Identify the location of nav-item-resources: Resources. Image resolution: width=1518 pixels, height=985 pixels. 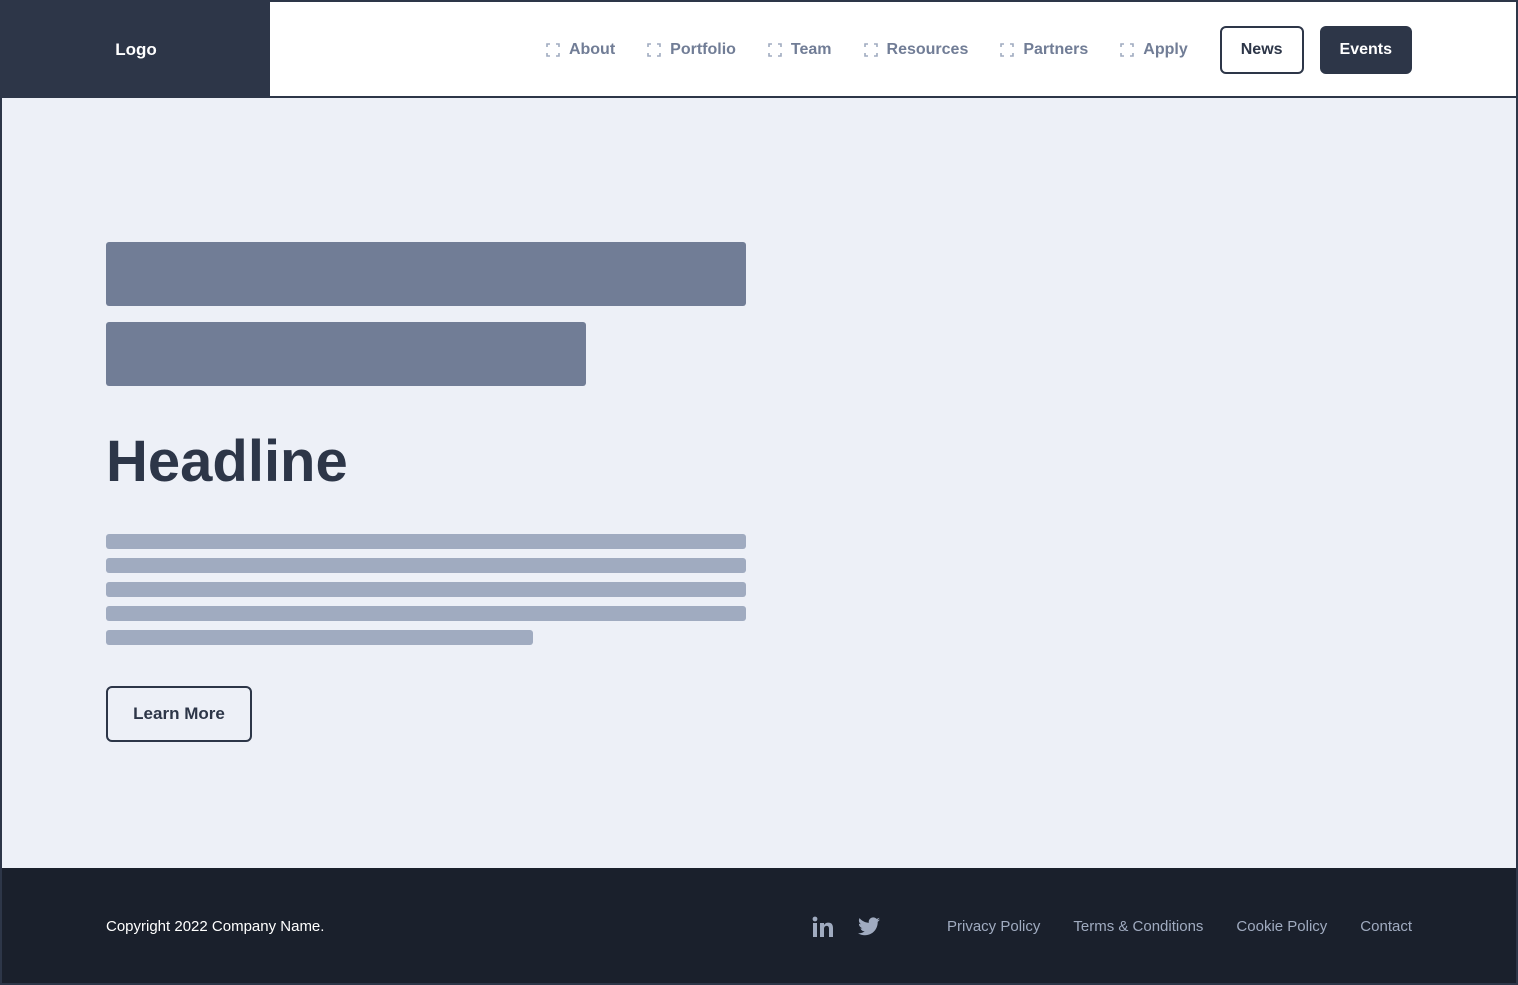
(916, 50).